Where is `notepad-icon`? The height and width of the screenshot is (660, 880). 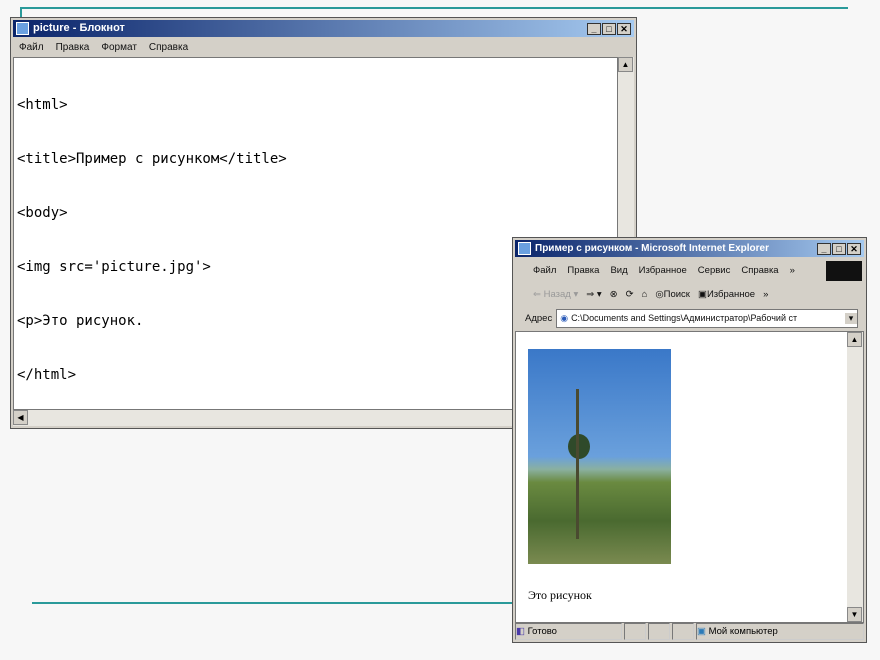 notepad-icon is located at coordinates (22, 28).